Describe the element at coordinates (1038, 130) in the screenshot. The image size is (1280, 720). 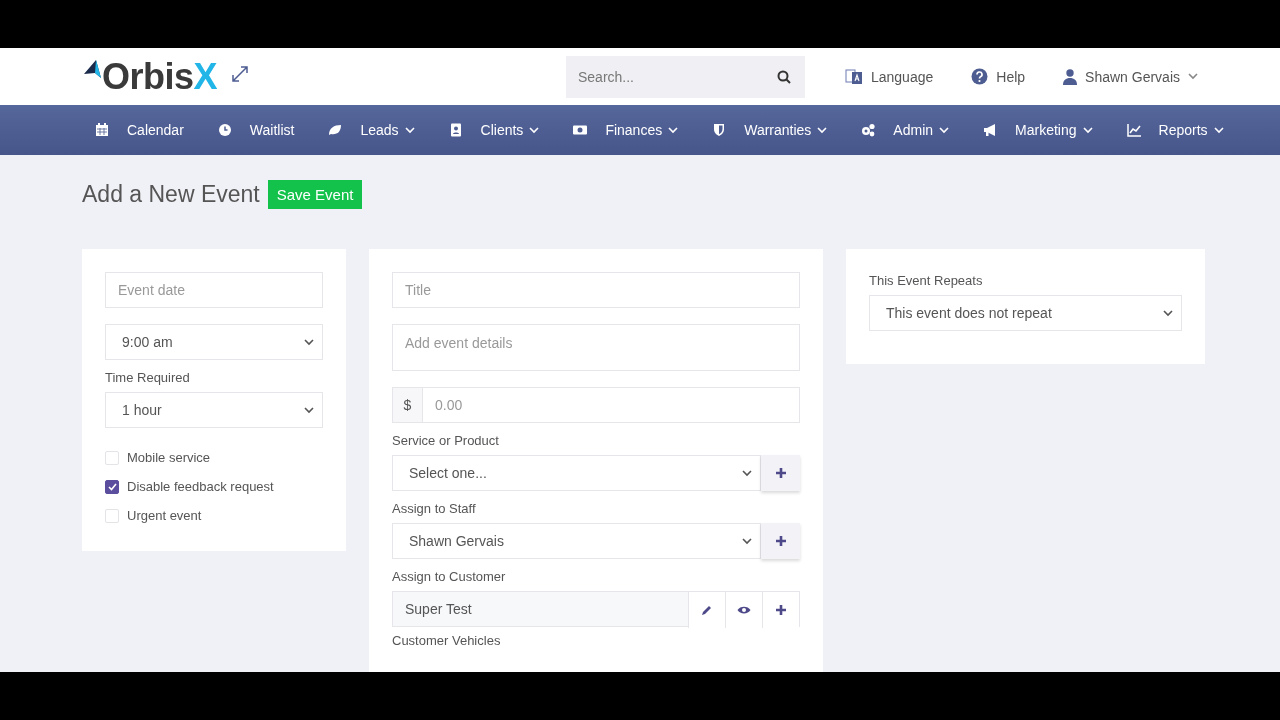
I see `nav-item: Marketing` at that location.